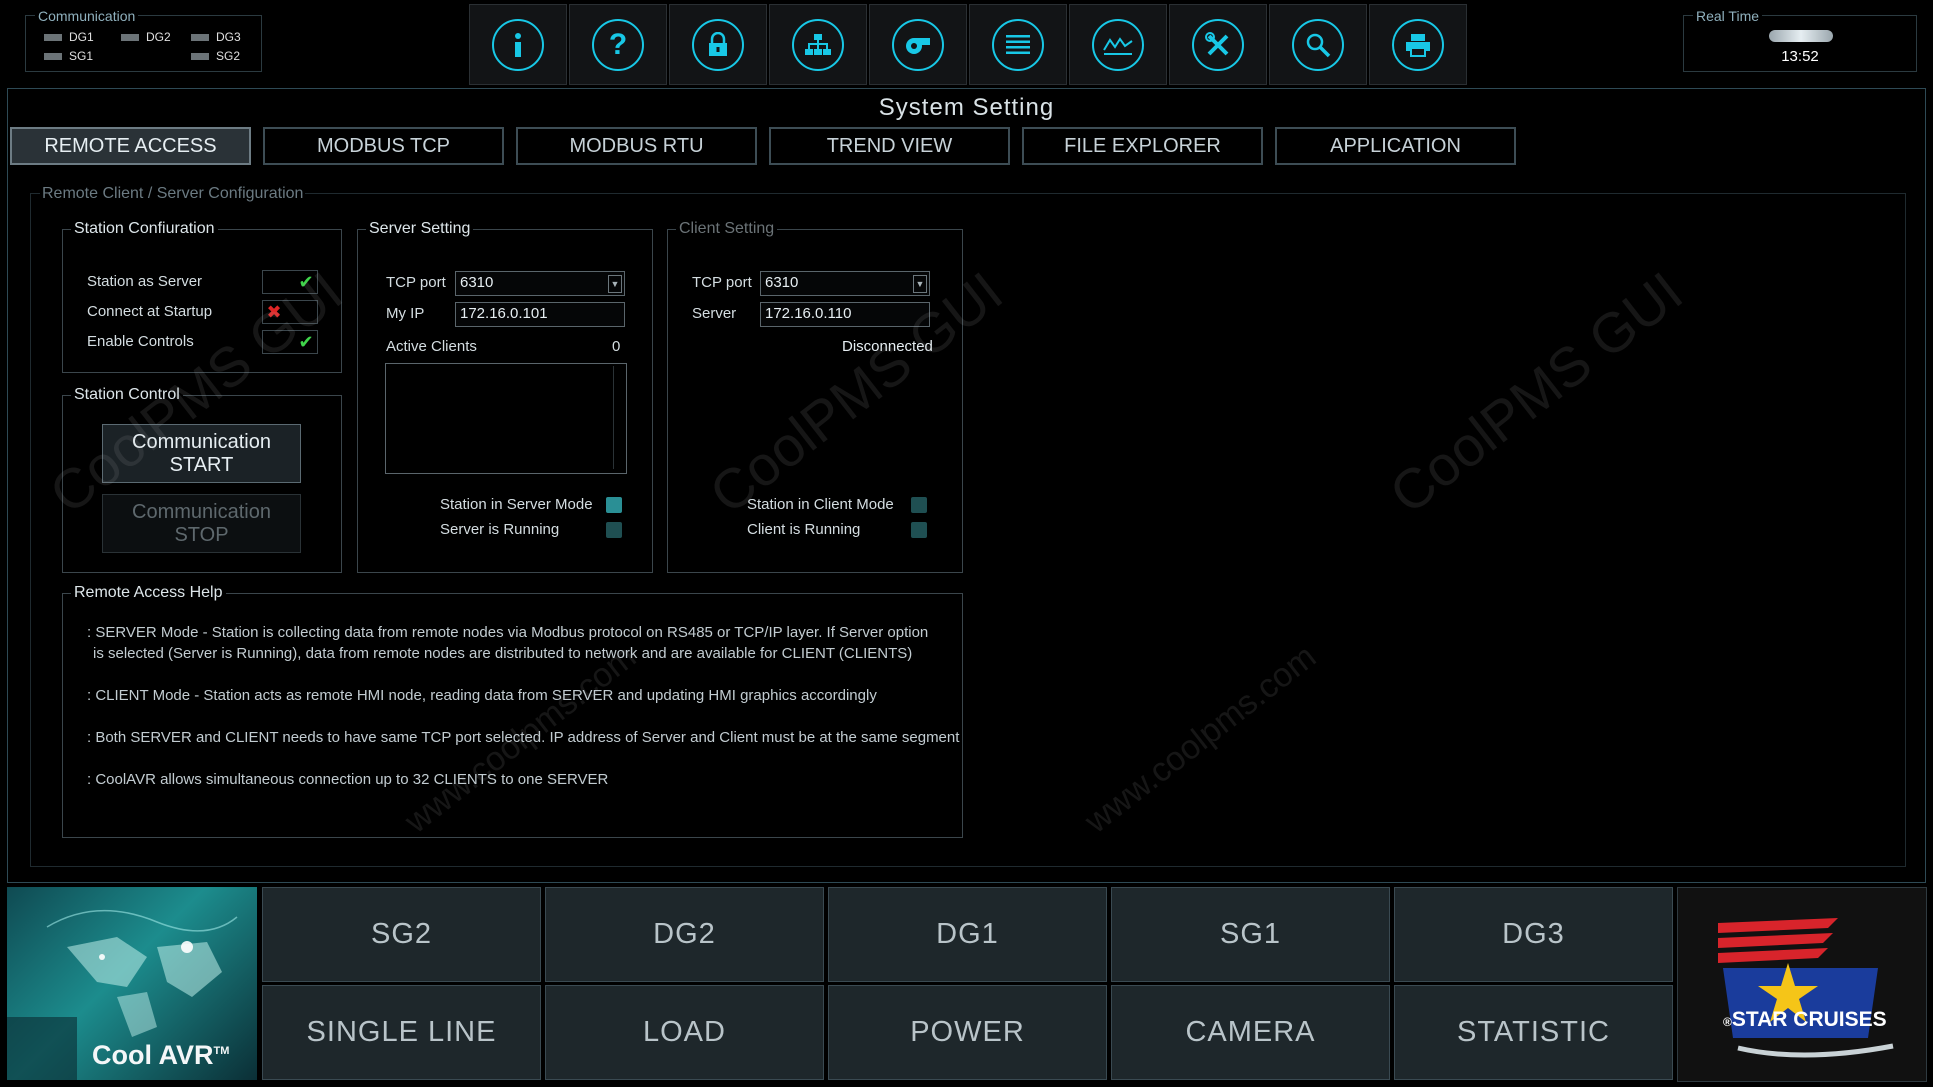 This screenshot has height=1087, width=1933. What do you see at coordinates (1806, 988) in the screenshot?
I see `star-cruises-emblem-icon` at bounding box center [1806, 988].